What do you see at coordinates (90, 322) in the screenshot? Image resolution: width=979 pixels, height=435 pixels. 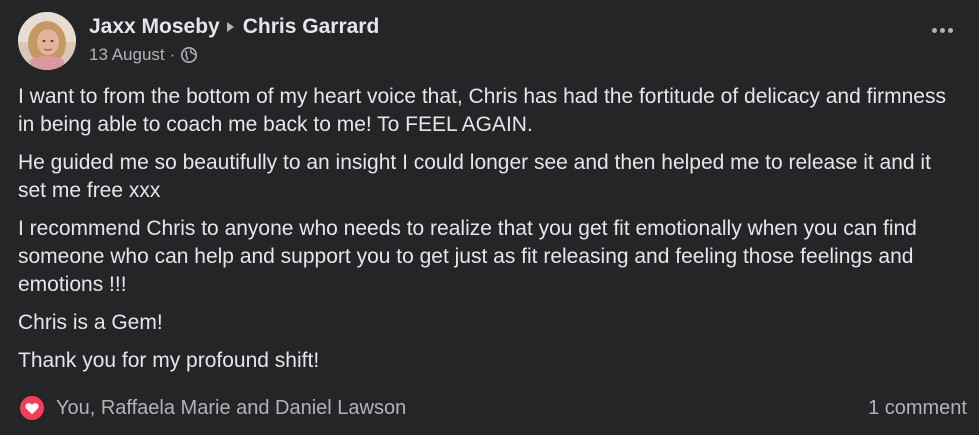 I see `post-paragraph: Chris is a Gem!` at bounding box center [90, 322].